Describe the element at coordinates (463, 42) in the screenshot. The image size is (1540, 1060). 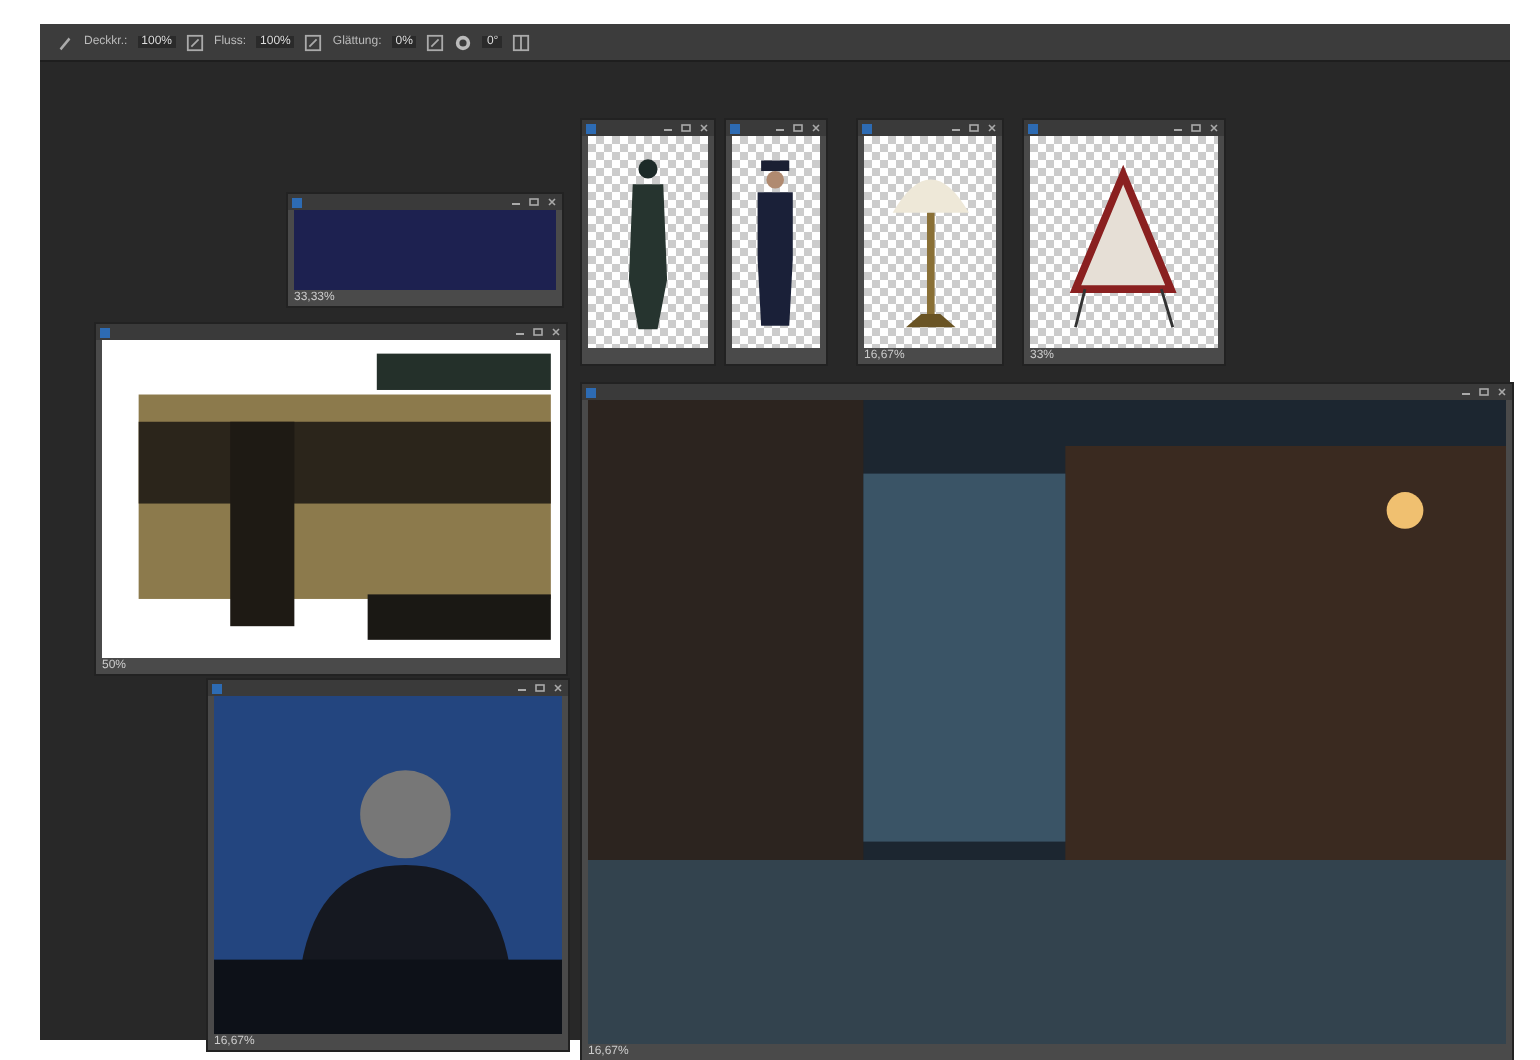
I see `settings-icon` at that location.